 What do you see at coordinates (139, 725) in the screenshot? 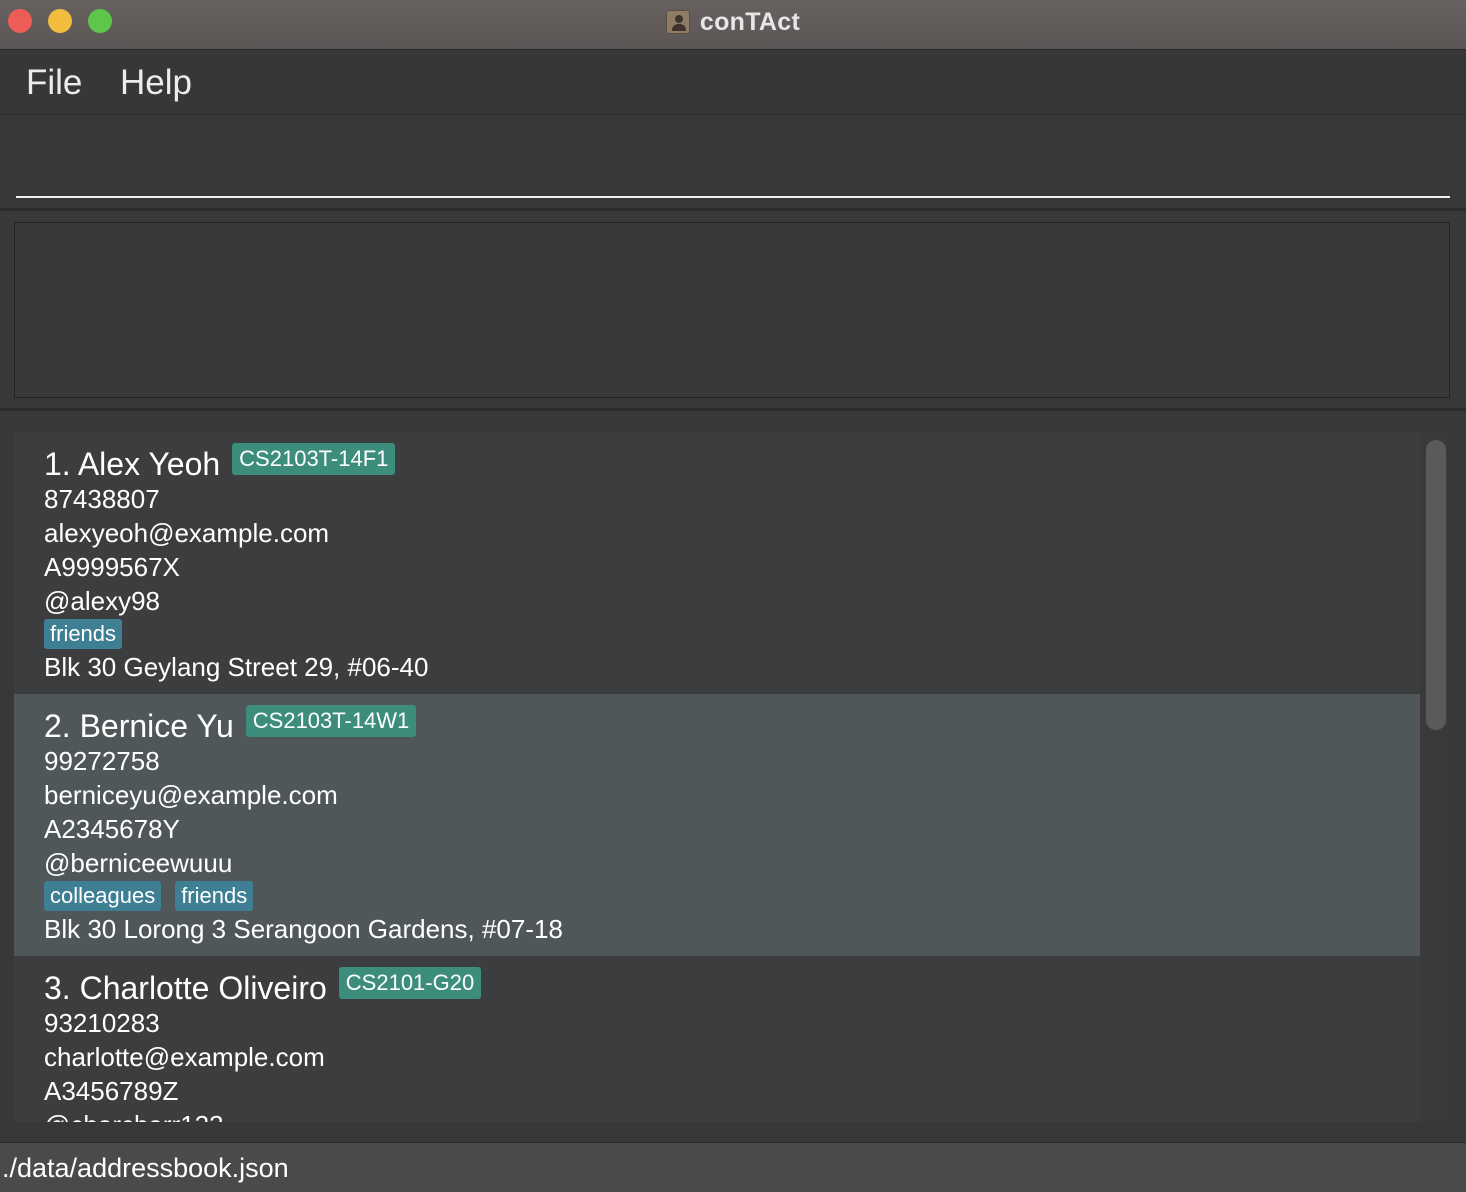
I see `person-name: 2. Bernice Yu` at bounding box center [139, 725].